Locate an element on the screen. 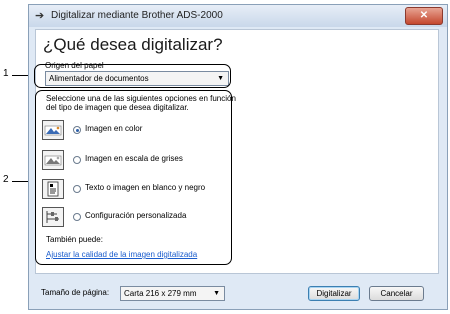 This screenshot has height=314, width=450. page-size-select: Carta 216 x 279 mm ▼ is located at coordinates (172, 293).